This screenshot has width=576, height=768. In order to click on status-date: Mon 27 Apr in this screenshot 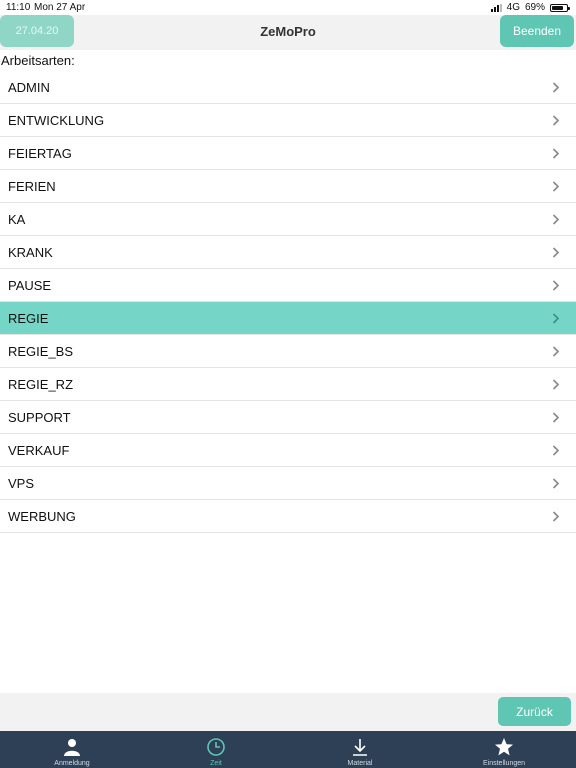, I will do `click(60, 7)`.